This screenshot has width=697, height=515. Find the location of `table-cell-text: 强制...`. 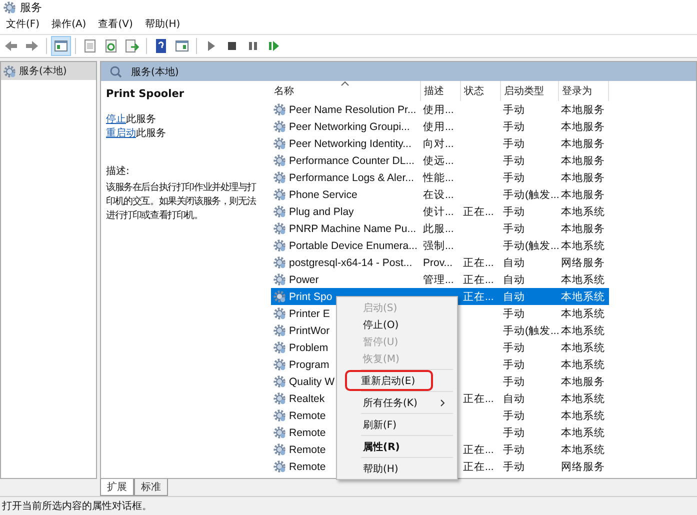

table-cell-text: 强制... is located at coordinates (438, 246).